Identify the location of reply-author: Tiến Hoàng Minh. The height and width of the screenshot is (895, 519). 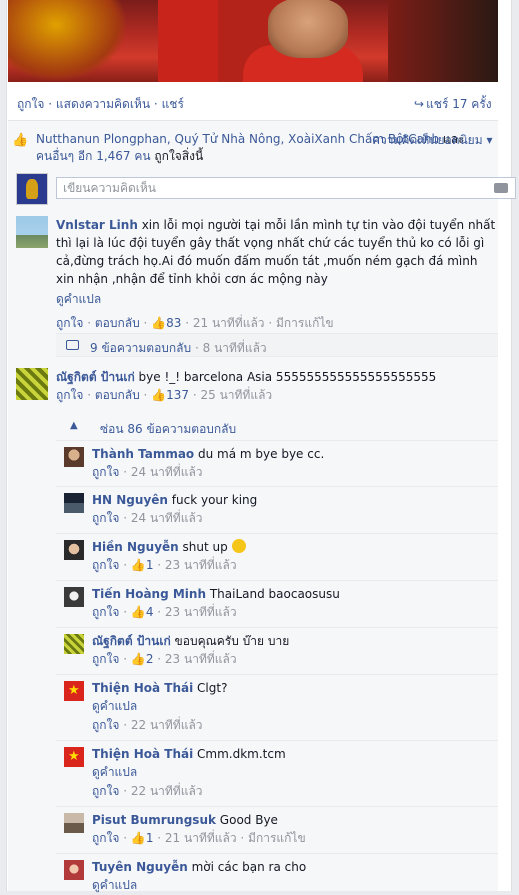
(149, 594).